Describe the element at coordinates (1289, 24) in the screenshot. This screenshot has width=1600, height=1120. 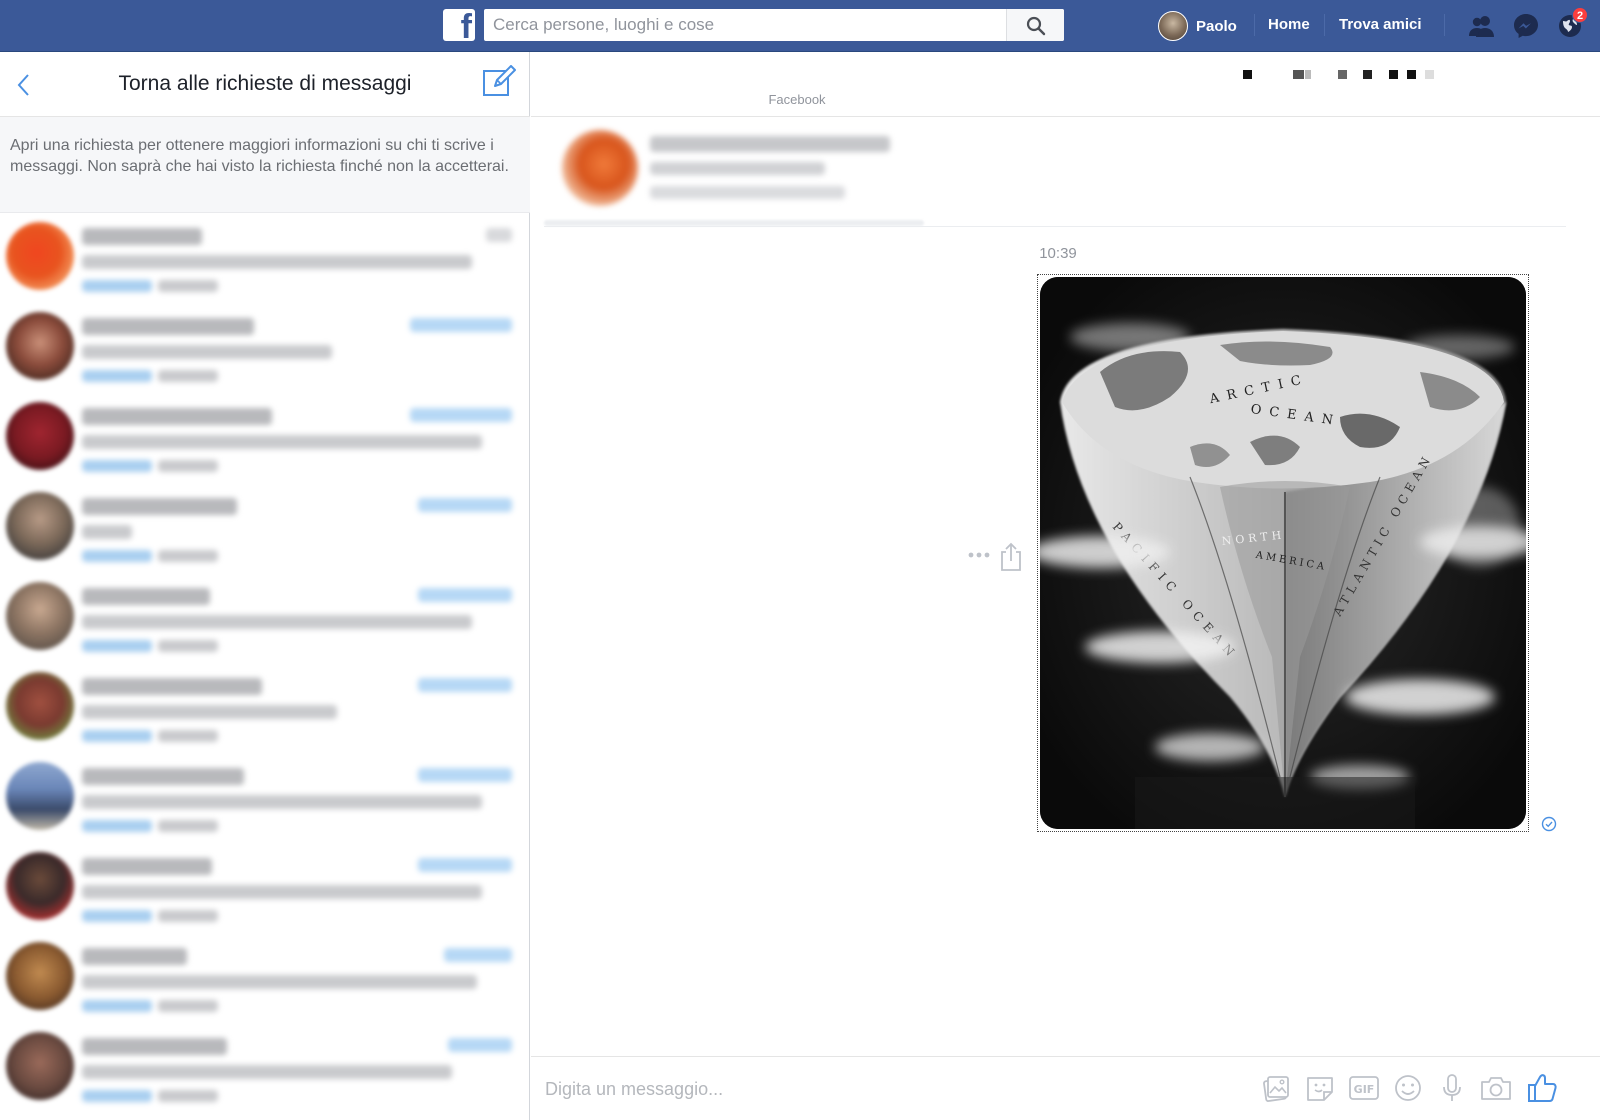
I see `home-link: Home` at that location.